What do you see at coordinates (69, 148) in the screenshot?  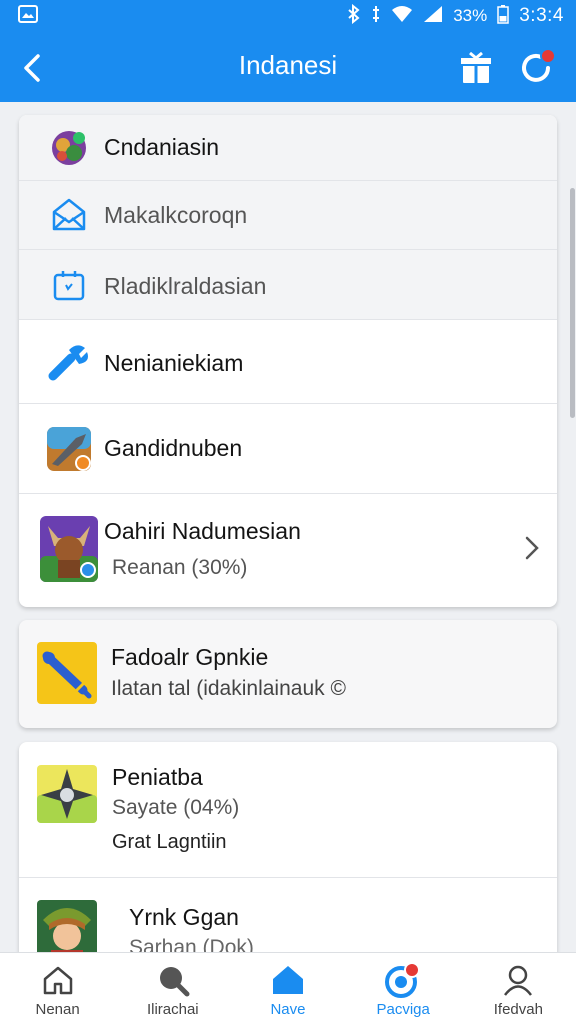 I see `game-avatar-icon` at bounding box center [69, 148].